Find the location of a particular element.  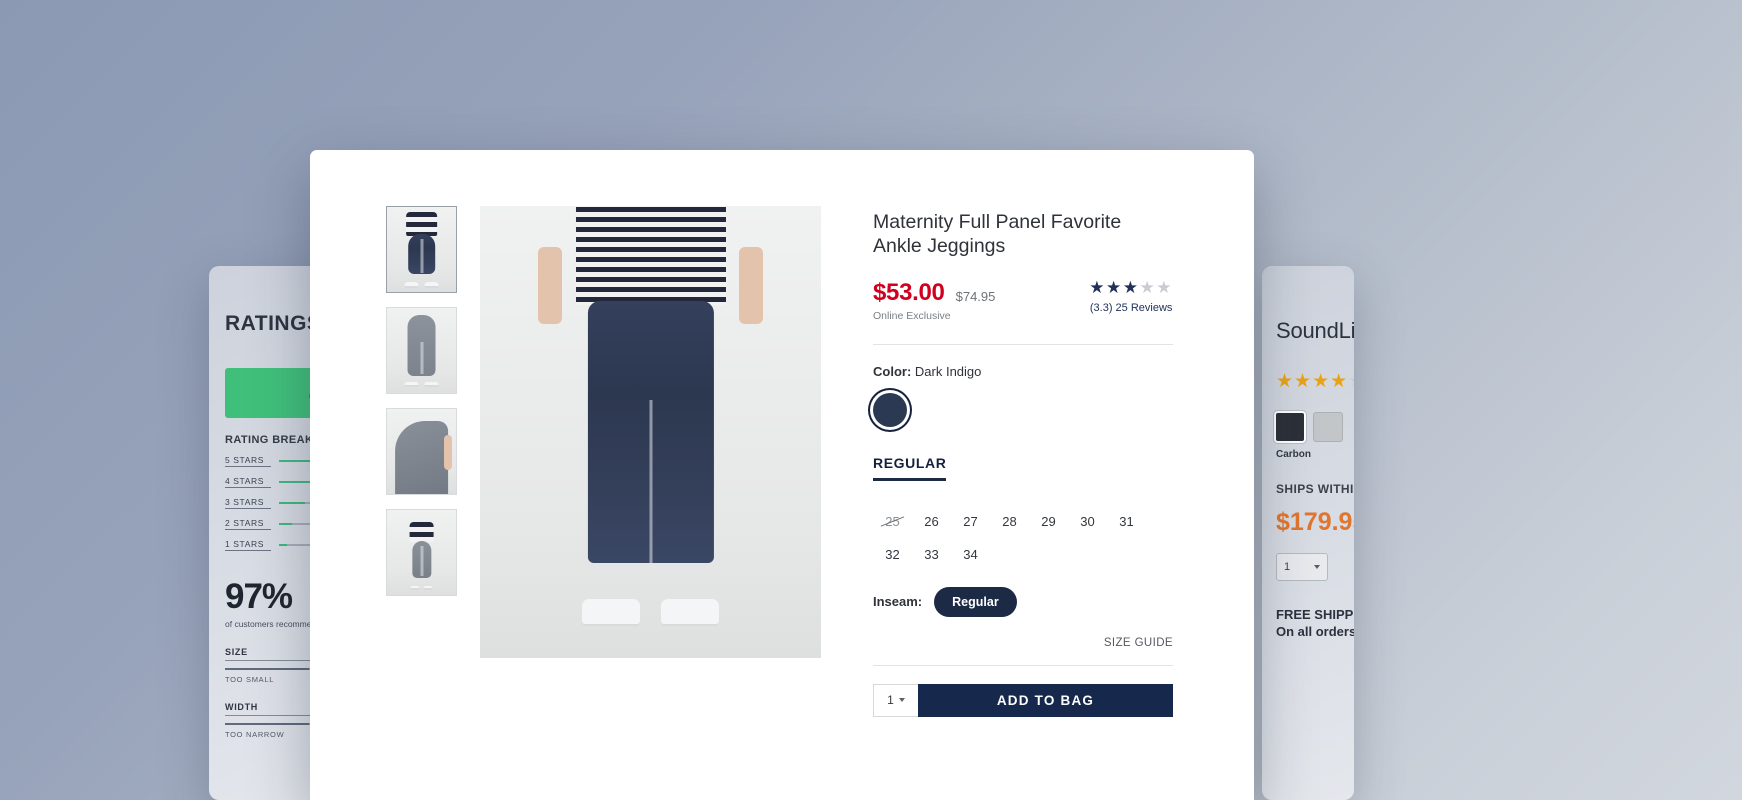

rating-stars-filled: ★★★ is located at coordinates (1114, 287).